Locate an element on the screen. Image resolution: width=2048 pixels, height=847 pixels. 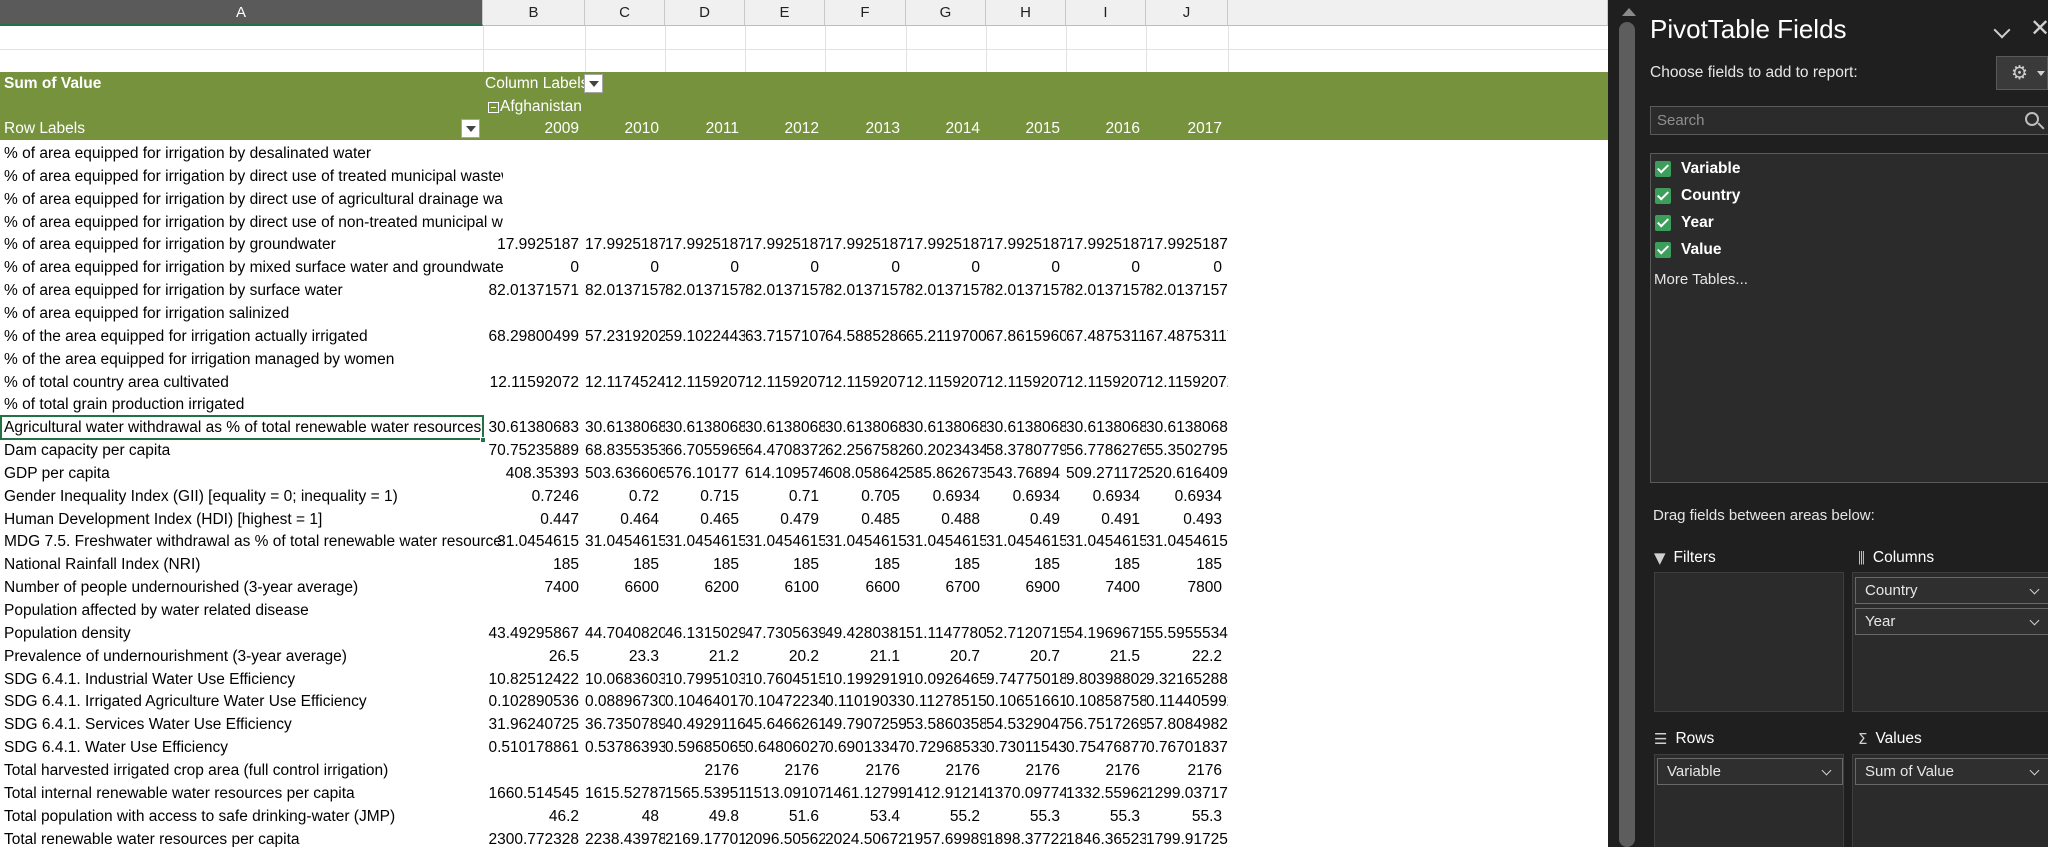
value-cell: 0.465 is located at coordinates (705, 519).